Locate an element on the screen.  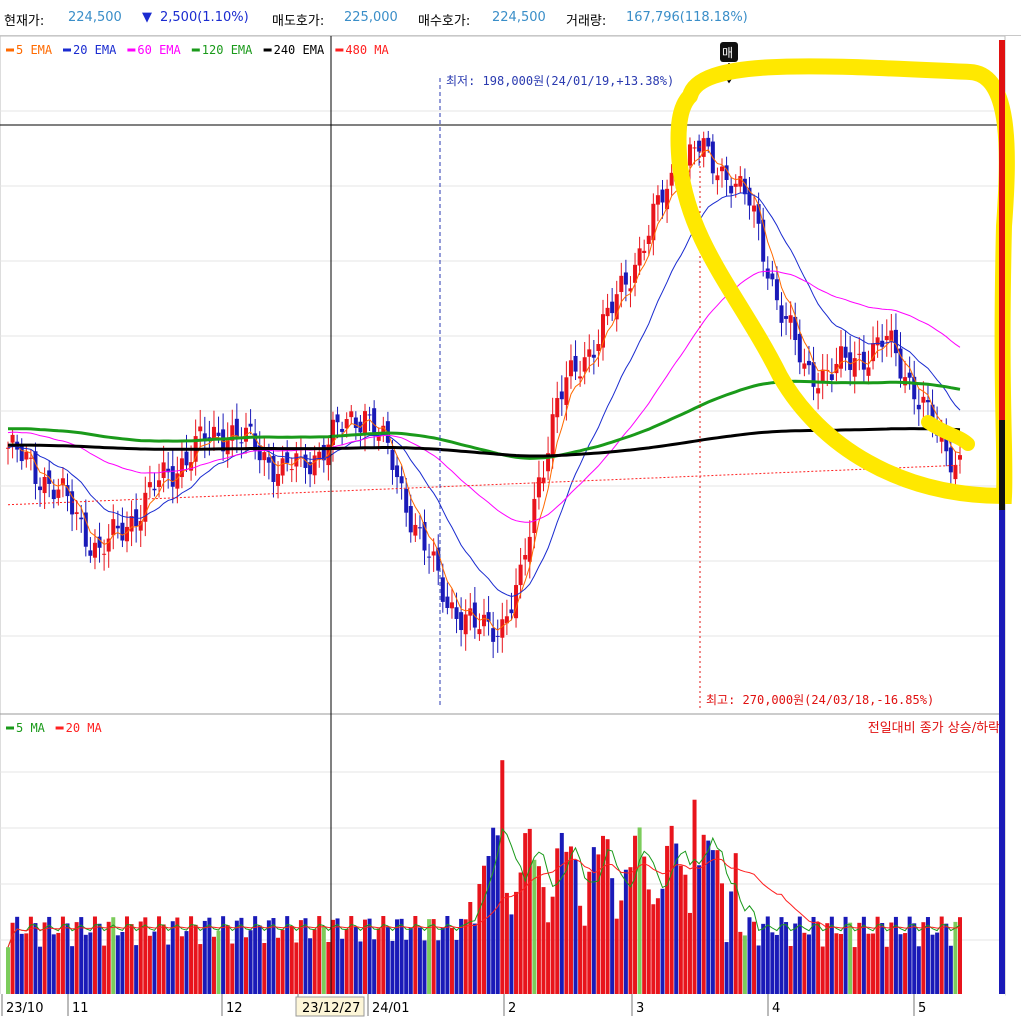
volume-note: 전일대비 종가 상승/하락 is located at coordinates (934, 728).